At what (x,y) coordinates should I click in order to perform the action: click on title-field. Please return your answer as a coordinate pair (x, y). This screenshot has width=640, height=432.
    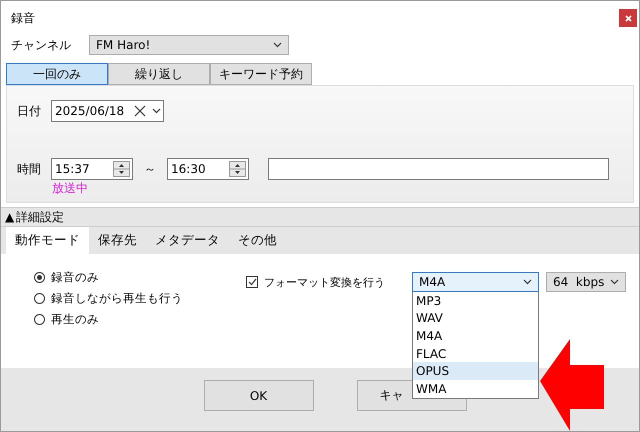
    Looking at the image, I should click on (438, 169).